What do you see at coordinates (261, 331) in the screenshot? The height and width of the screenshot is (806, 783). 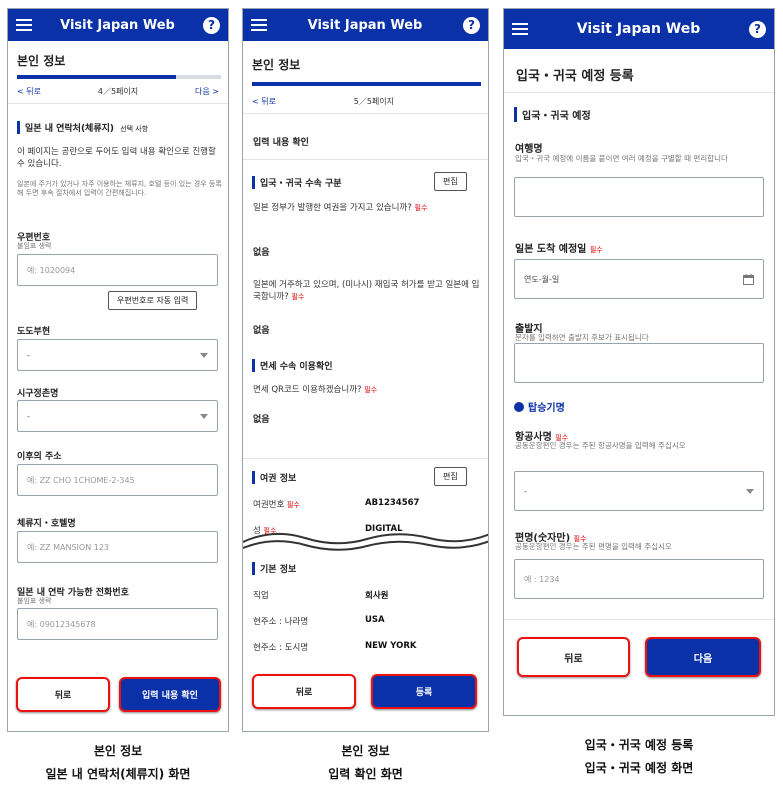 I see `answer-reentry: 없음` at bounding box center [261, 331].